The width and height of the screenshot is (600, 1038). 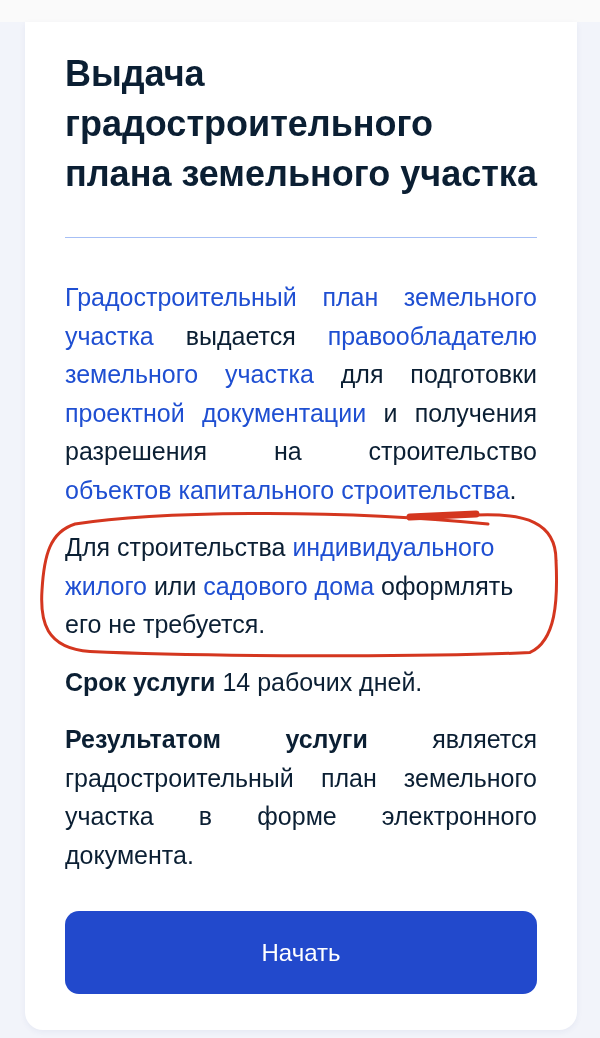 What do you see at coordinates (106, 585) in the screenshot?
I see `text-link: жилого` at bounding box center [106, 585].